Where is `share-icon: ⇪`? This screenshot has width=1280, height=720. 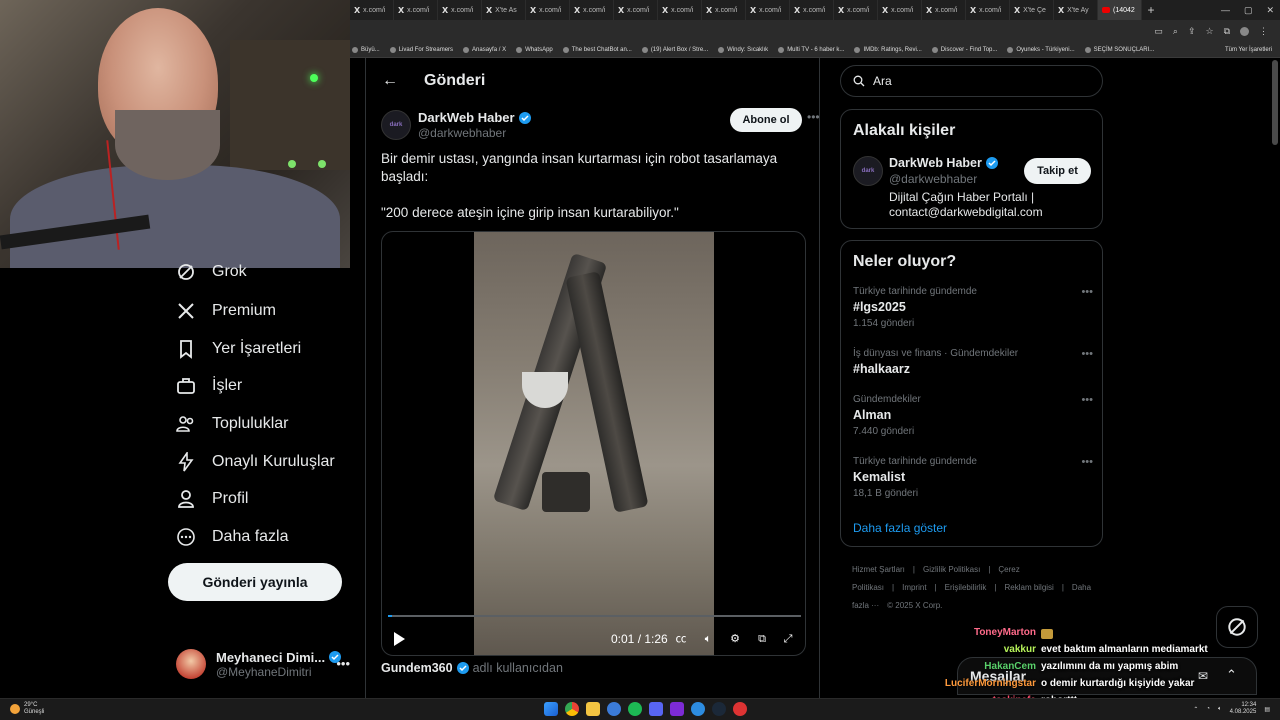
share-icon: ⇪ is located at coordinates (1192, 31).